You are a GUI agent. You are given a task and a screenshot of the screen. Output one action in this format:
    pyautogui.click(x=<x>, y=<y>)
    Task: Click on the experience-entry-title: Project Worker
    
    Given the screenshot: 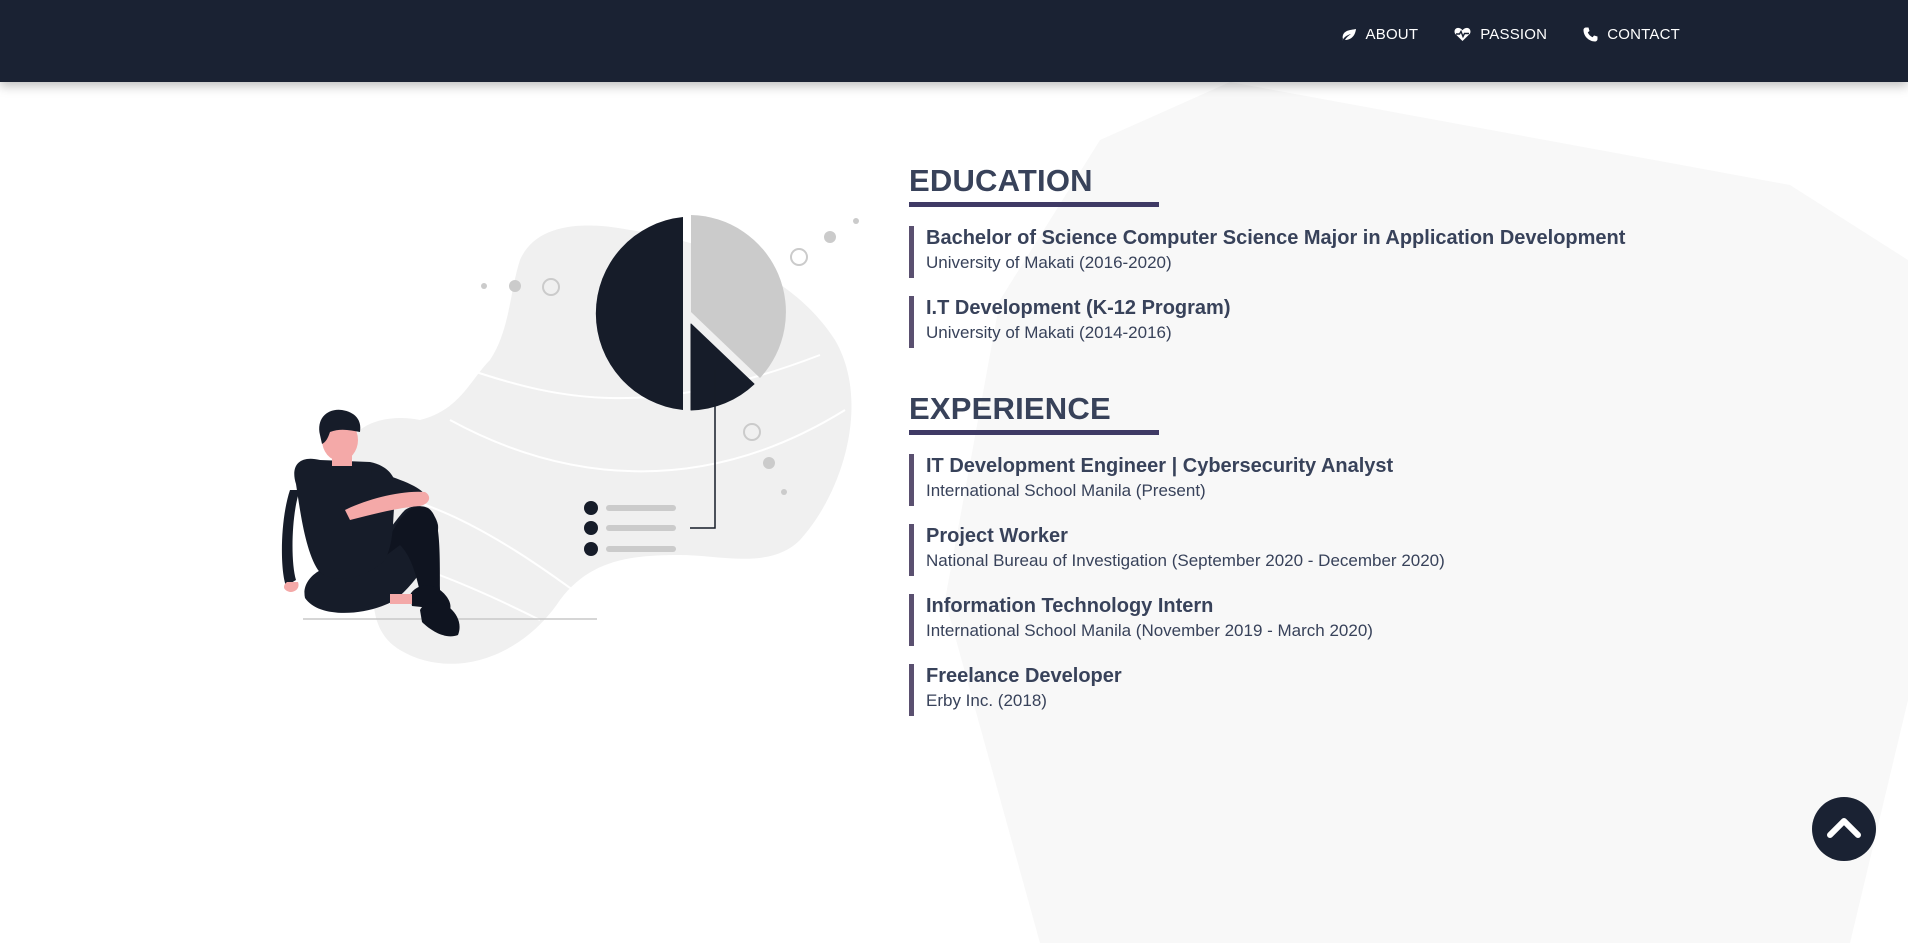 What is the action you would take?
    pyautogui.click(x=997, y=536)
    